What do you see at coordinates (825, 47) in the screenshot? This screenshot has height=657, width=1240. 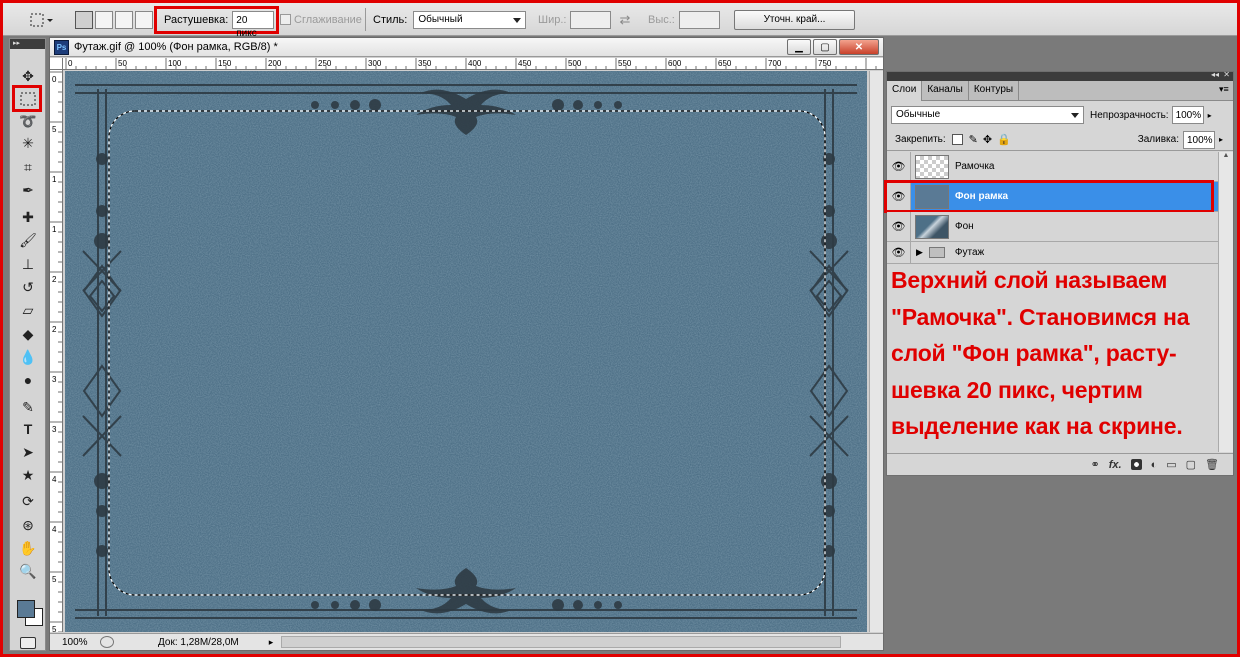 I see `maximize-button: ▢` at bounding box center [825, 47].